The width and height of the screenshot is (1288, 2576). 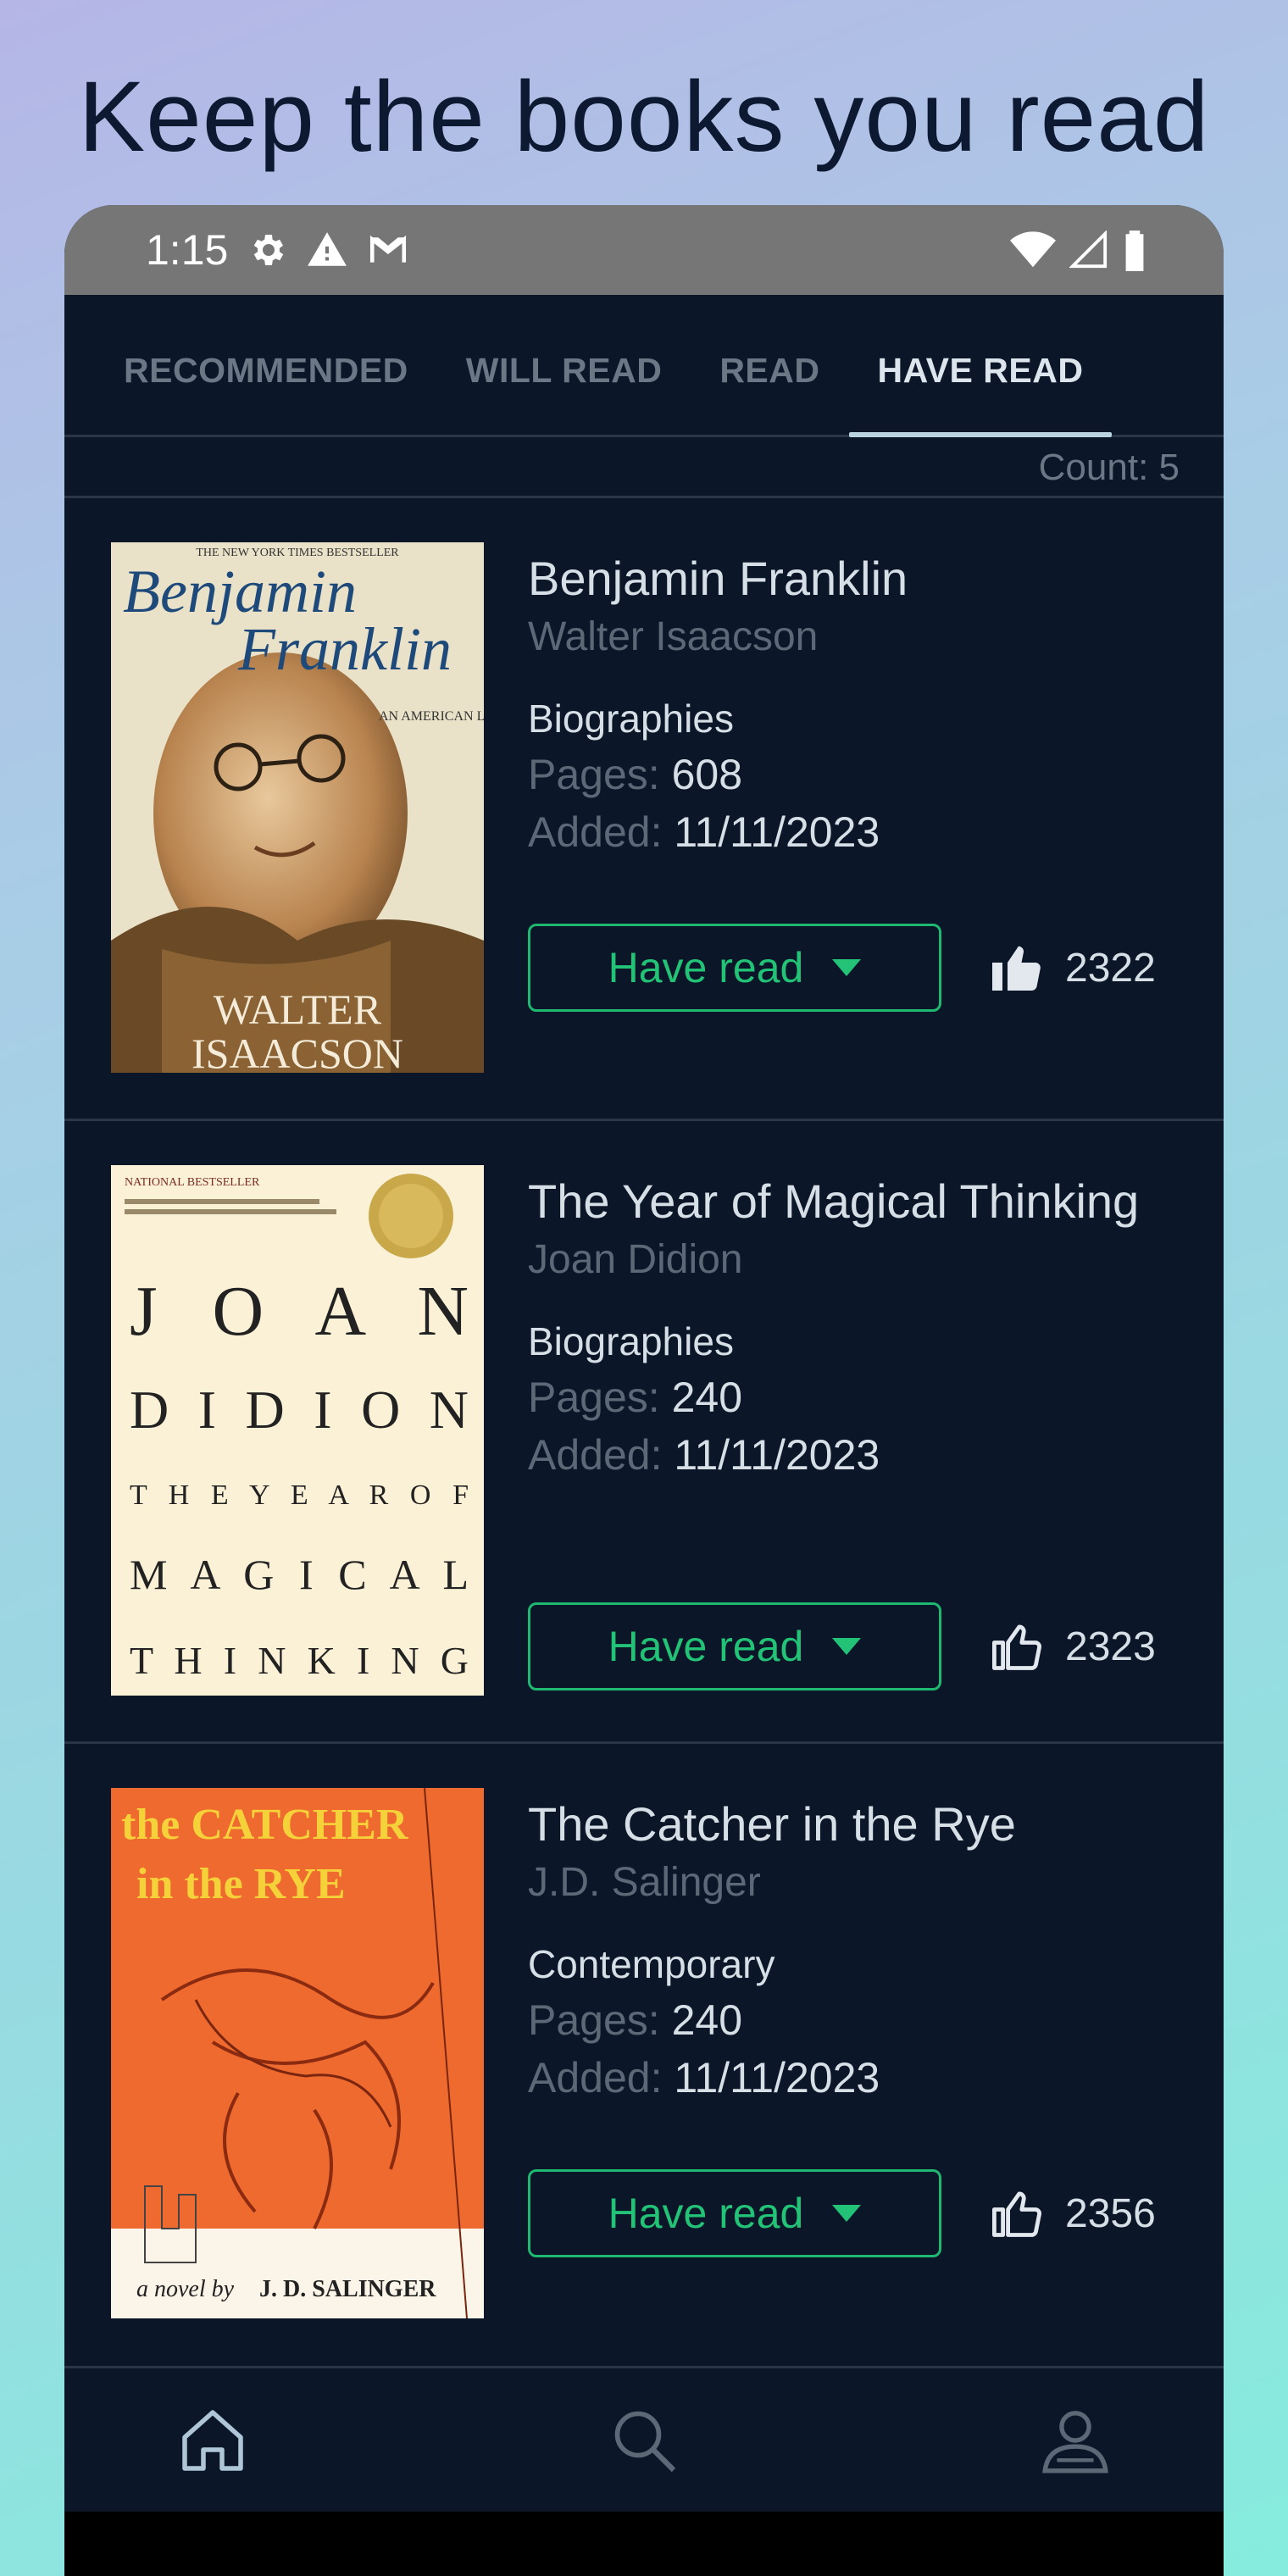 I want to click on like-count: 2356, so click(x=1110, y=2213).